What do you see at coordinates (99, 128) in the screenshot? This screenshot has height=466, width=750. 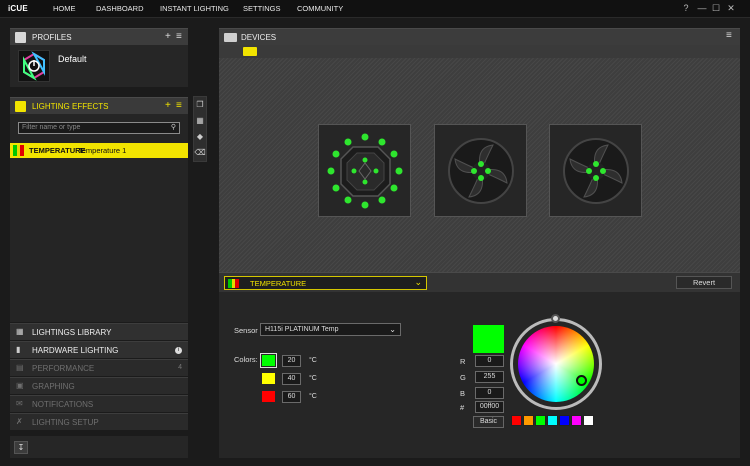 I see `filter-input: Filter name or type ⚲` at bounding box center [99, 128].